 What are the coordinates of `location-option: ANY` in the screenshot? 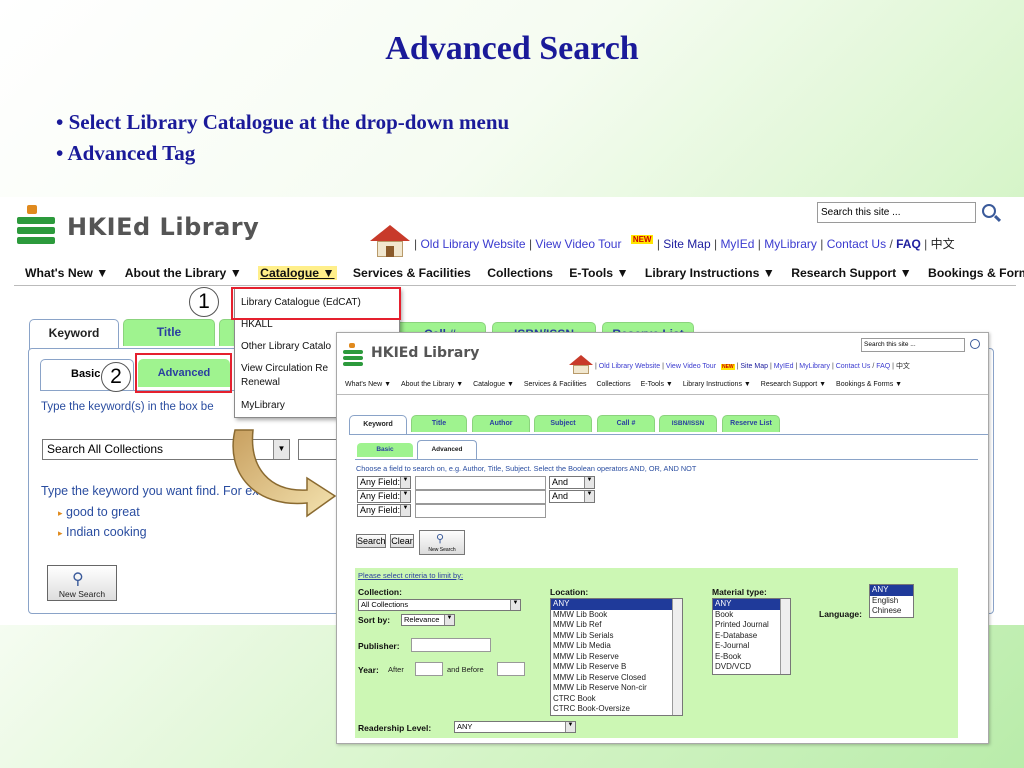 It's located at (616, 604).